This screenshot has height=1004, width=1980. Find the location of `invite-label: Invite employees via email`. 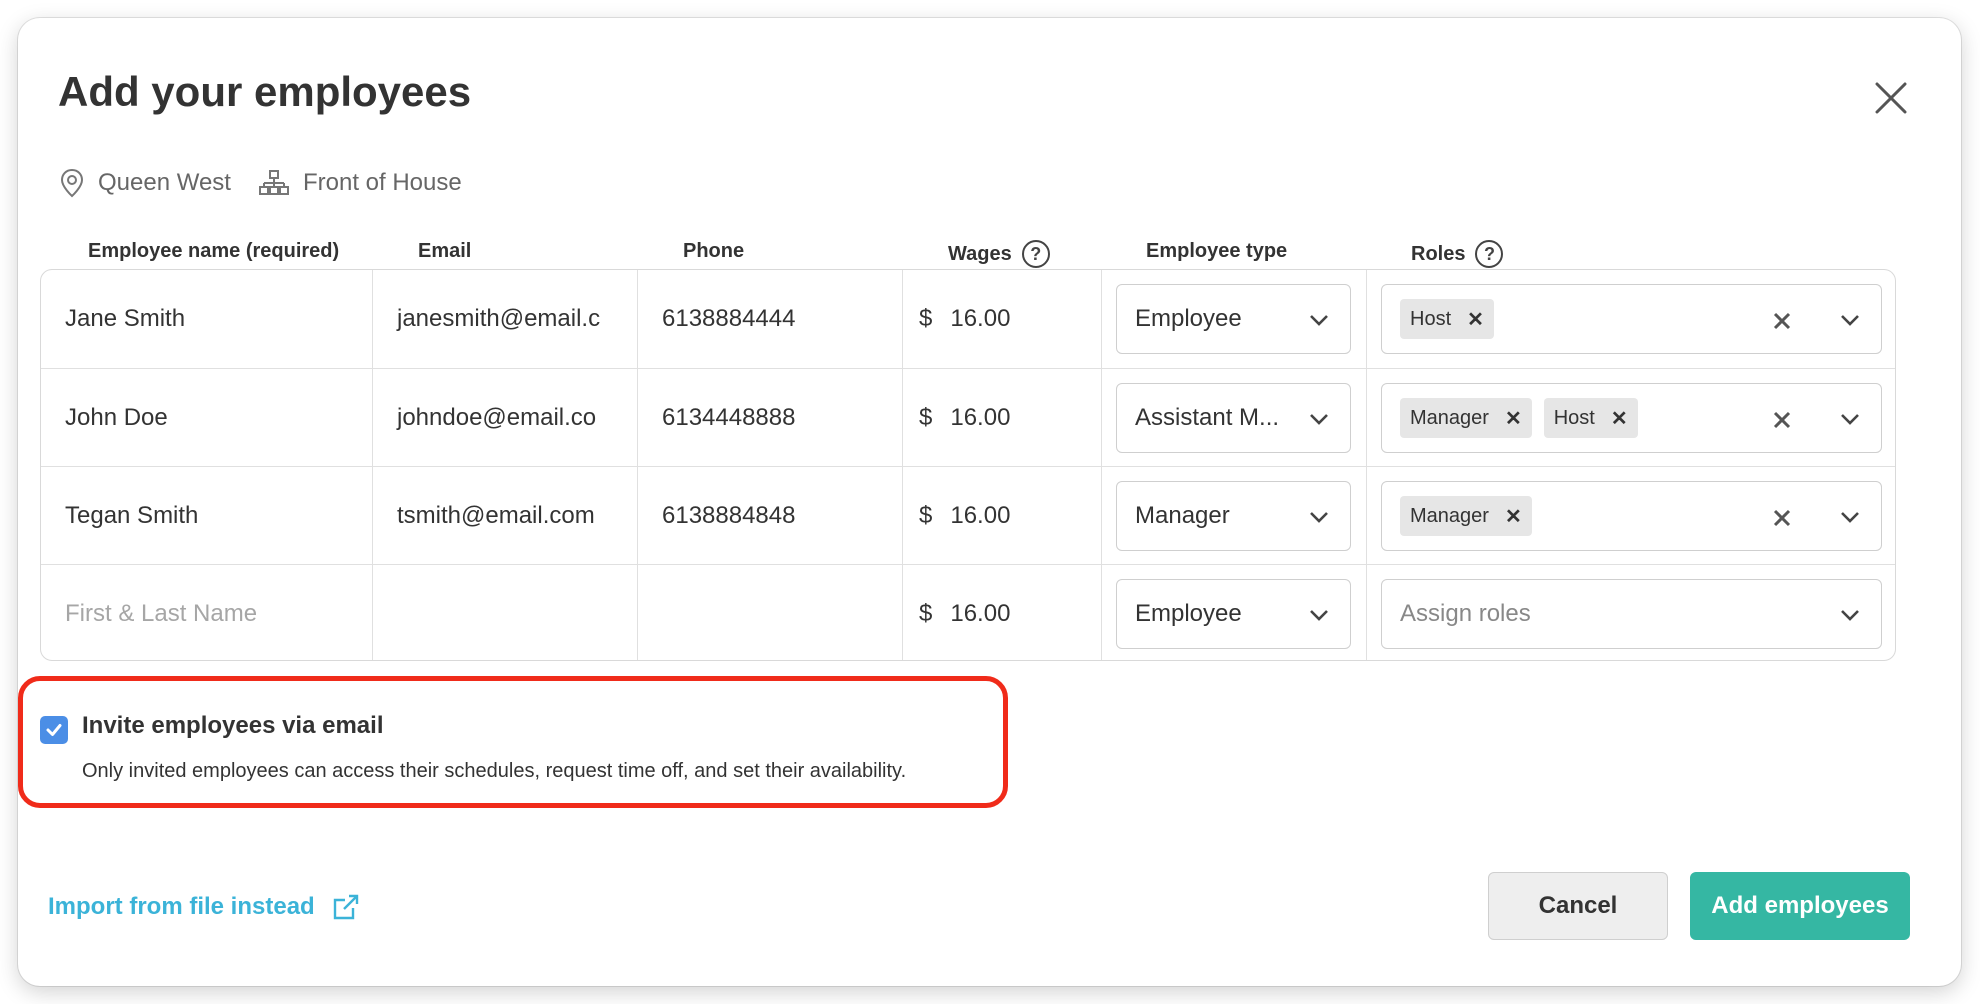

invite-label: Invite employees via email is located at coordinates (233, 726).